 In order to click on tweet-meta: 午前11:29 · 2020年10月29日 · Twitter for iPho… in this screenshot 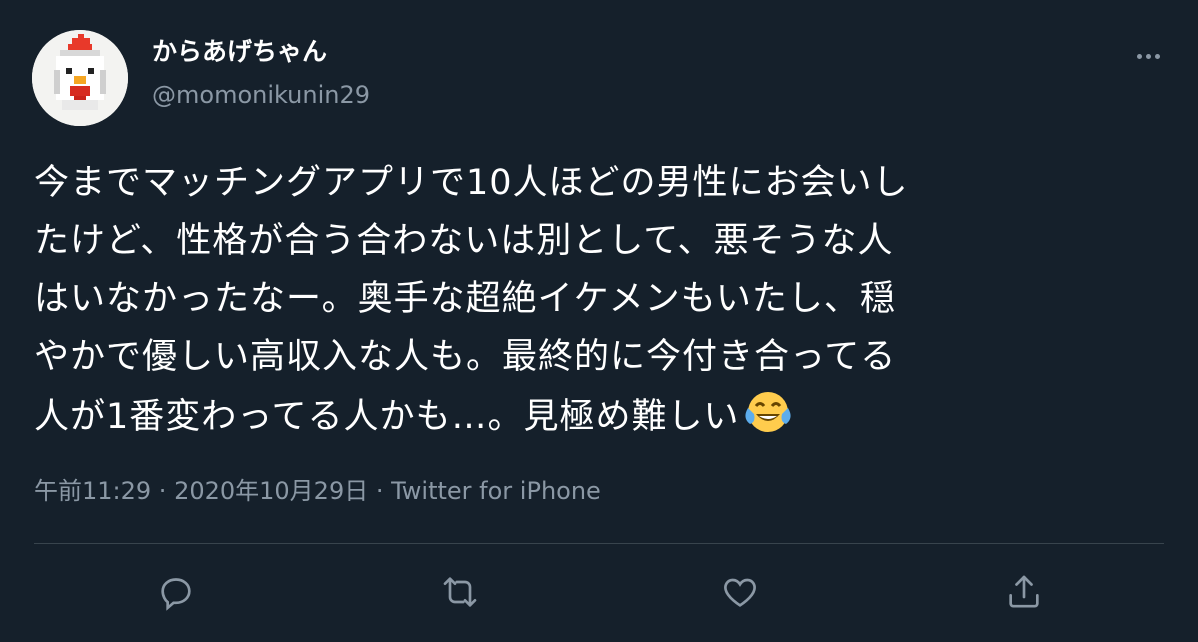, I will do `click(317, 491)`.